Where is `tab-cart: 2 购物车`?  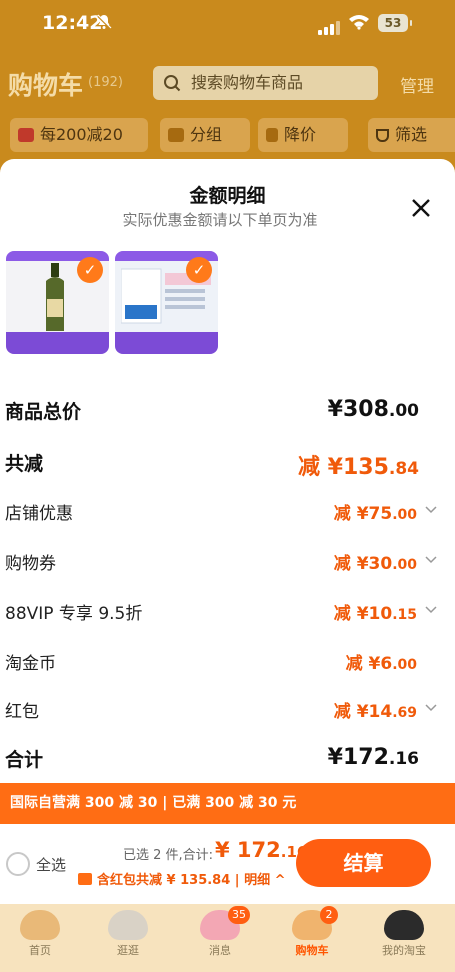
tab-cart: 2 购物车 is located at coordinates (312, 938).